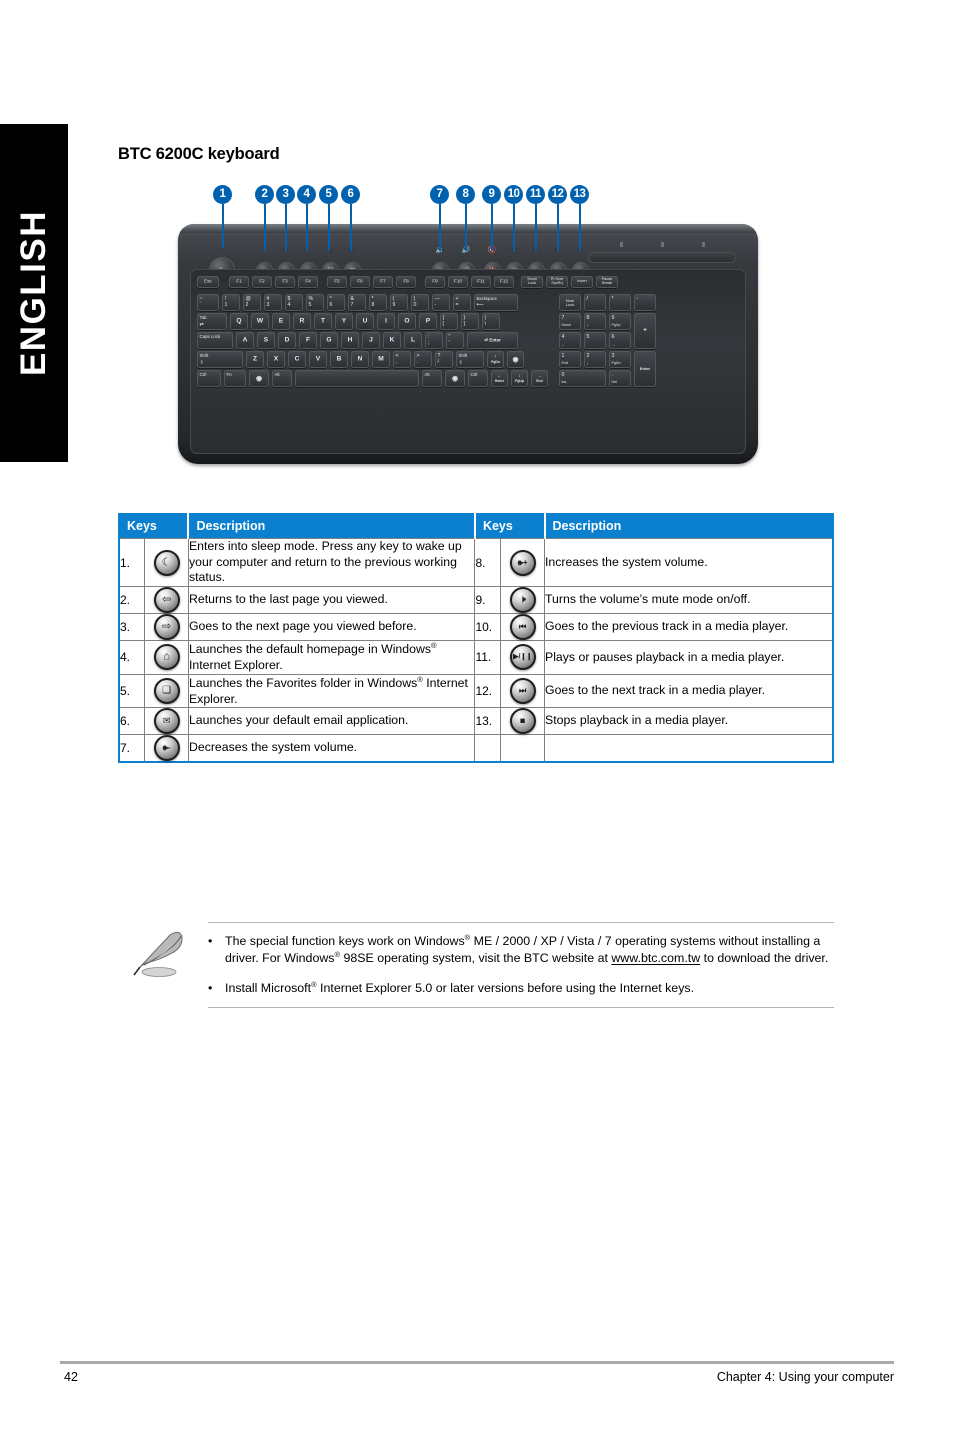  I want to click on key-arrow-down: ↓ PgUp, so click(519, 378).